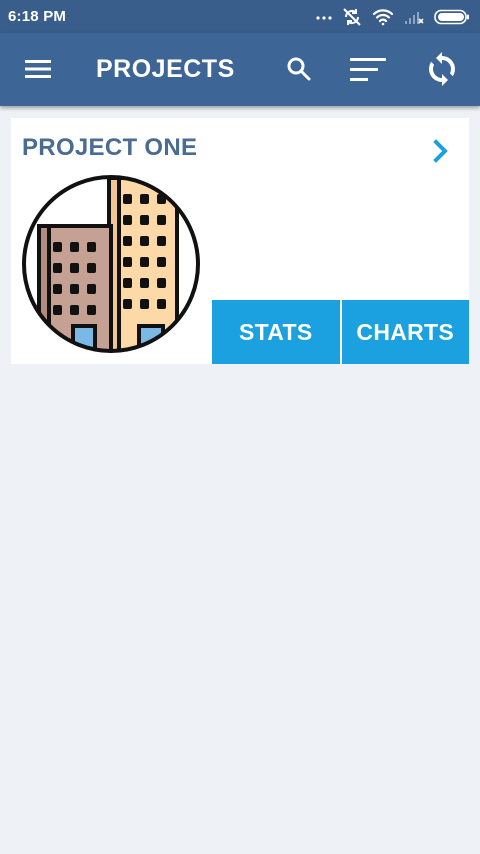 The width and height of the screenshot is (480, 854). I want to click on chevron-right-icon, so click(441, 151).